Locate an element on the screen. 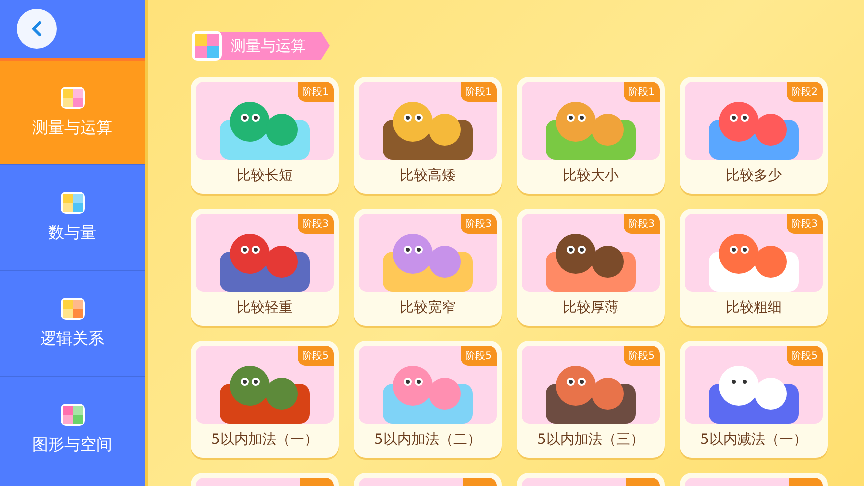 The image size is (864, 486). lesson-title: 比较厚薄 is located at coordinates (591, 308).